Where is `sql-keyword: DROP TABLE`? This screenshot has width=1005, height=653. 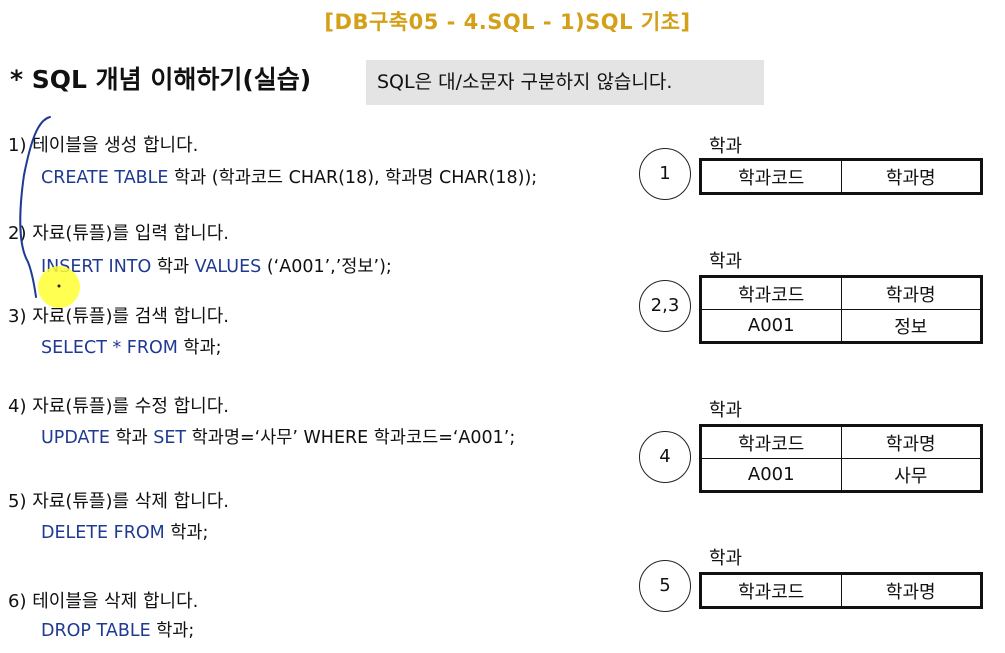
sql-keyword: DROP TABLE is located at coordinates (96, 631).